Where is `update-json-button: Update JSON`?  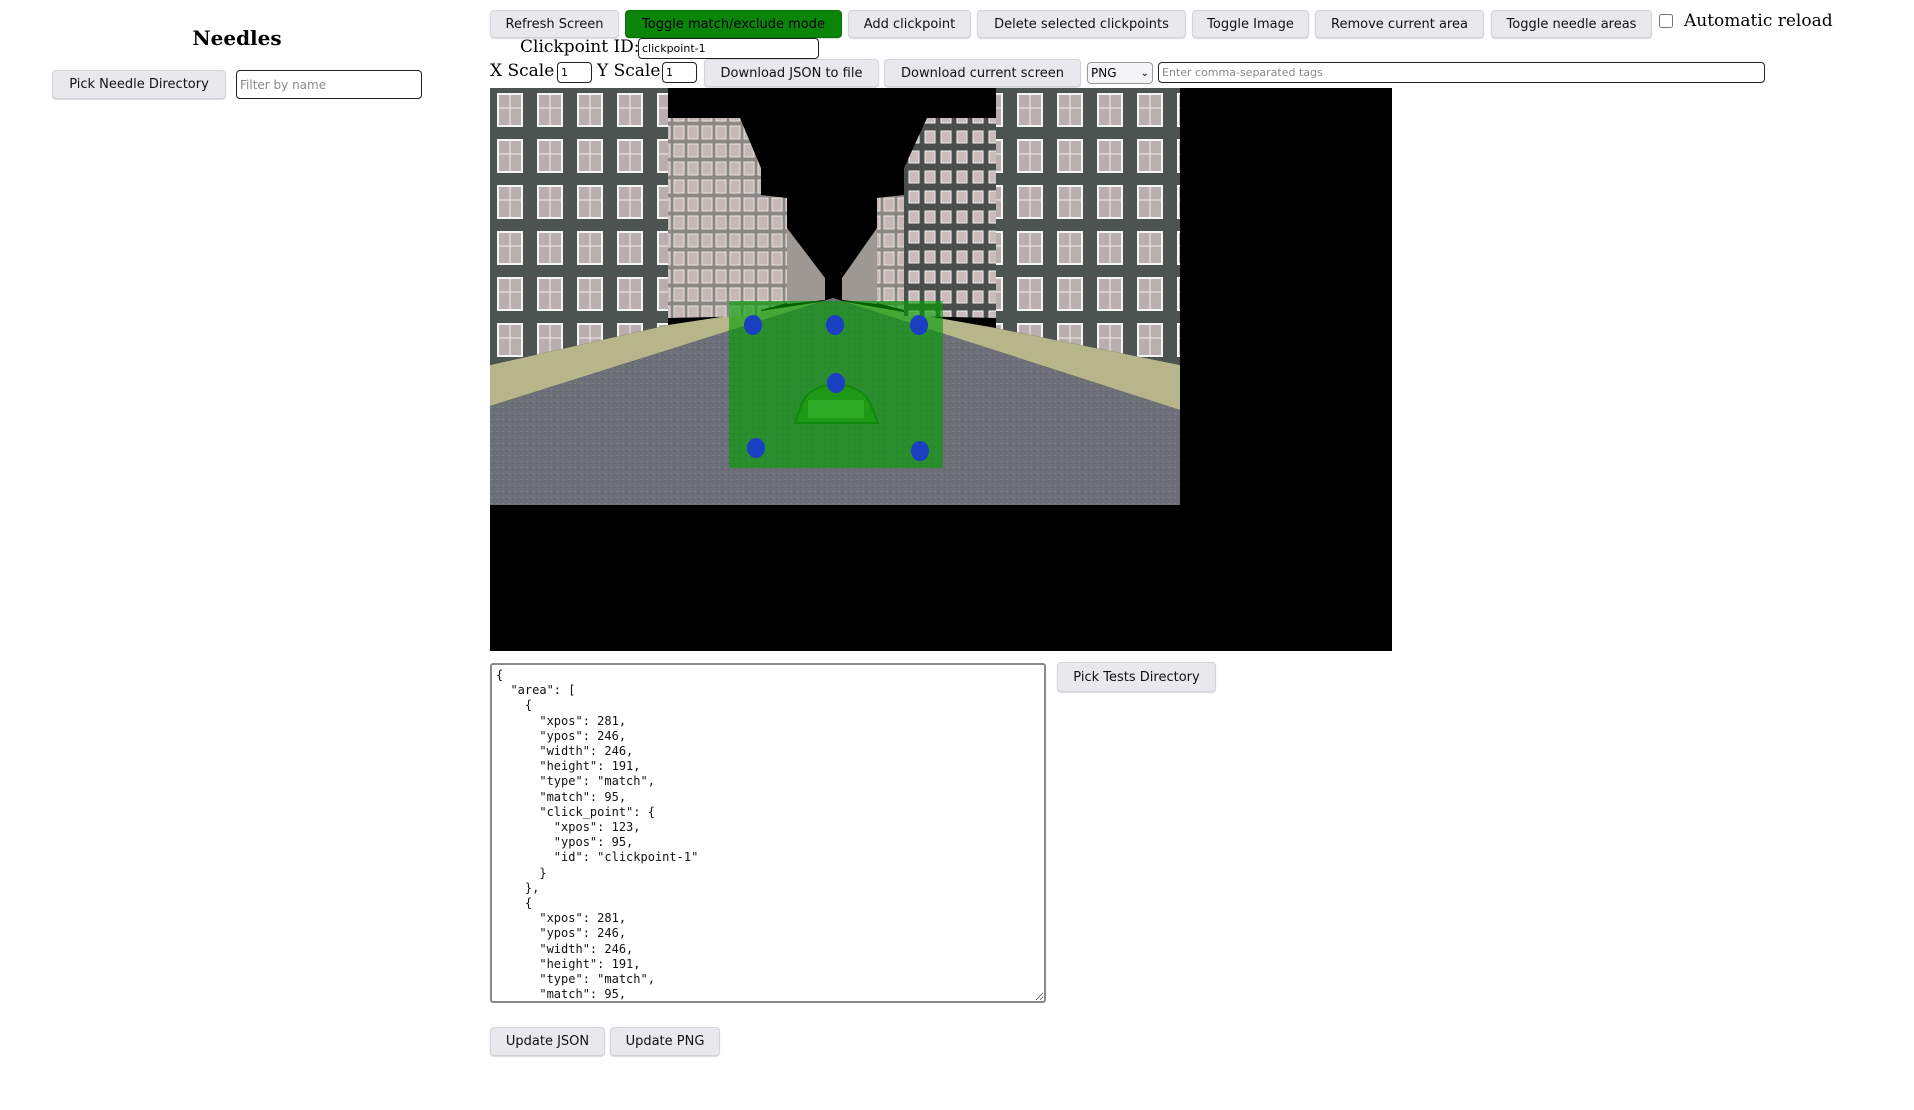
update-json-button: Update JSON is located at coordinates (547, 1041).